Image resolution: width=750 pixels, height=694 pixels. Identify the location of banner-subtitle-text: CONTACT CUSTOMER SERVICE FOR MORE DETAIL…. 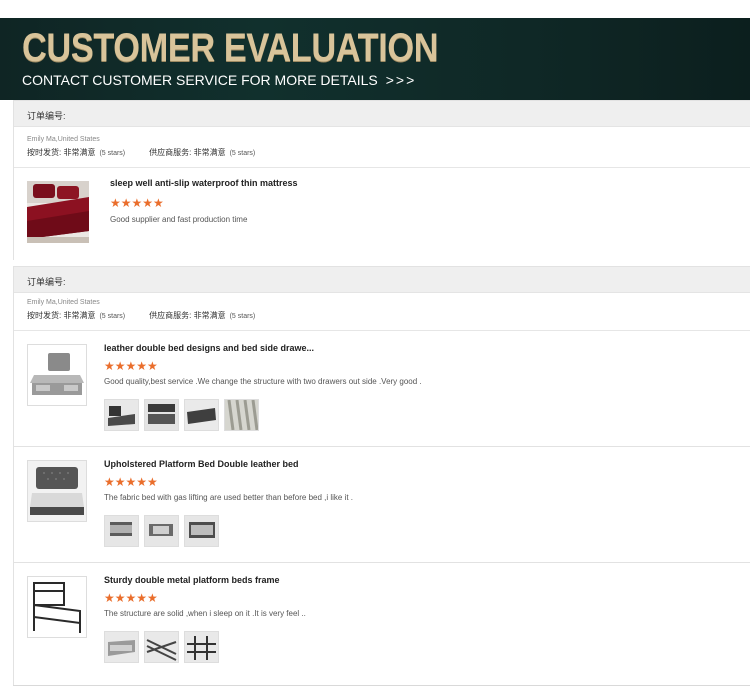
(200, 80).